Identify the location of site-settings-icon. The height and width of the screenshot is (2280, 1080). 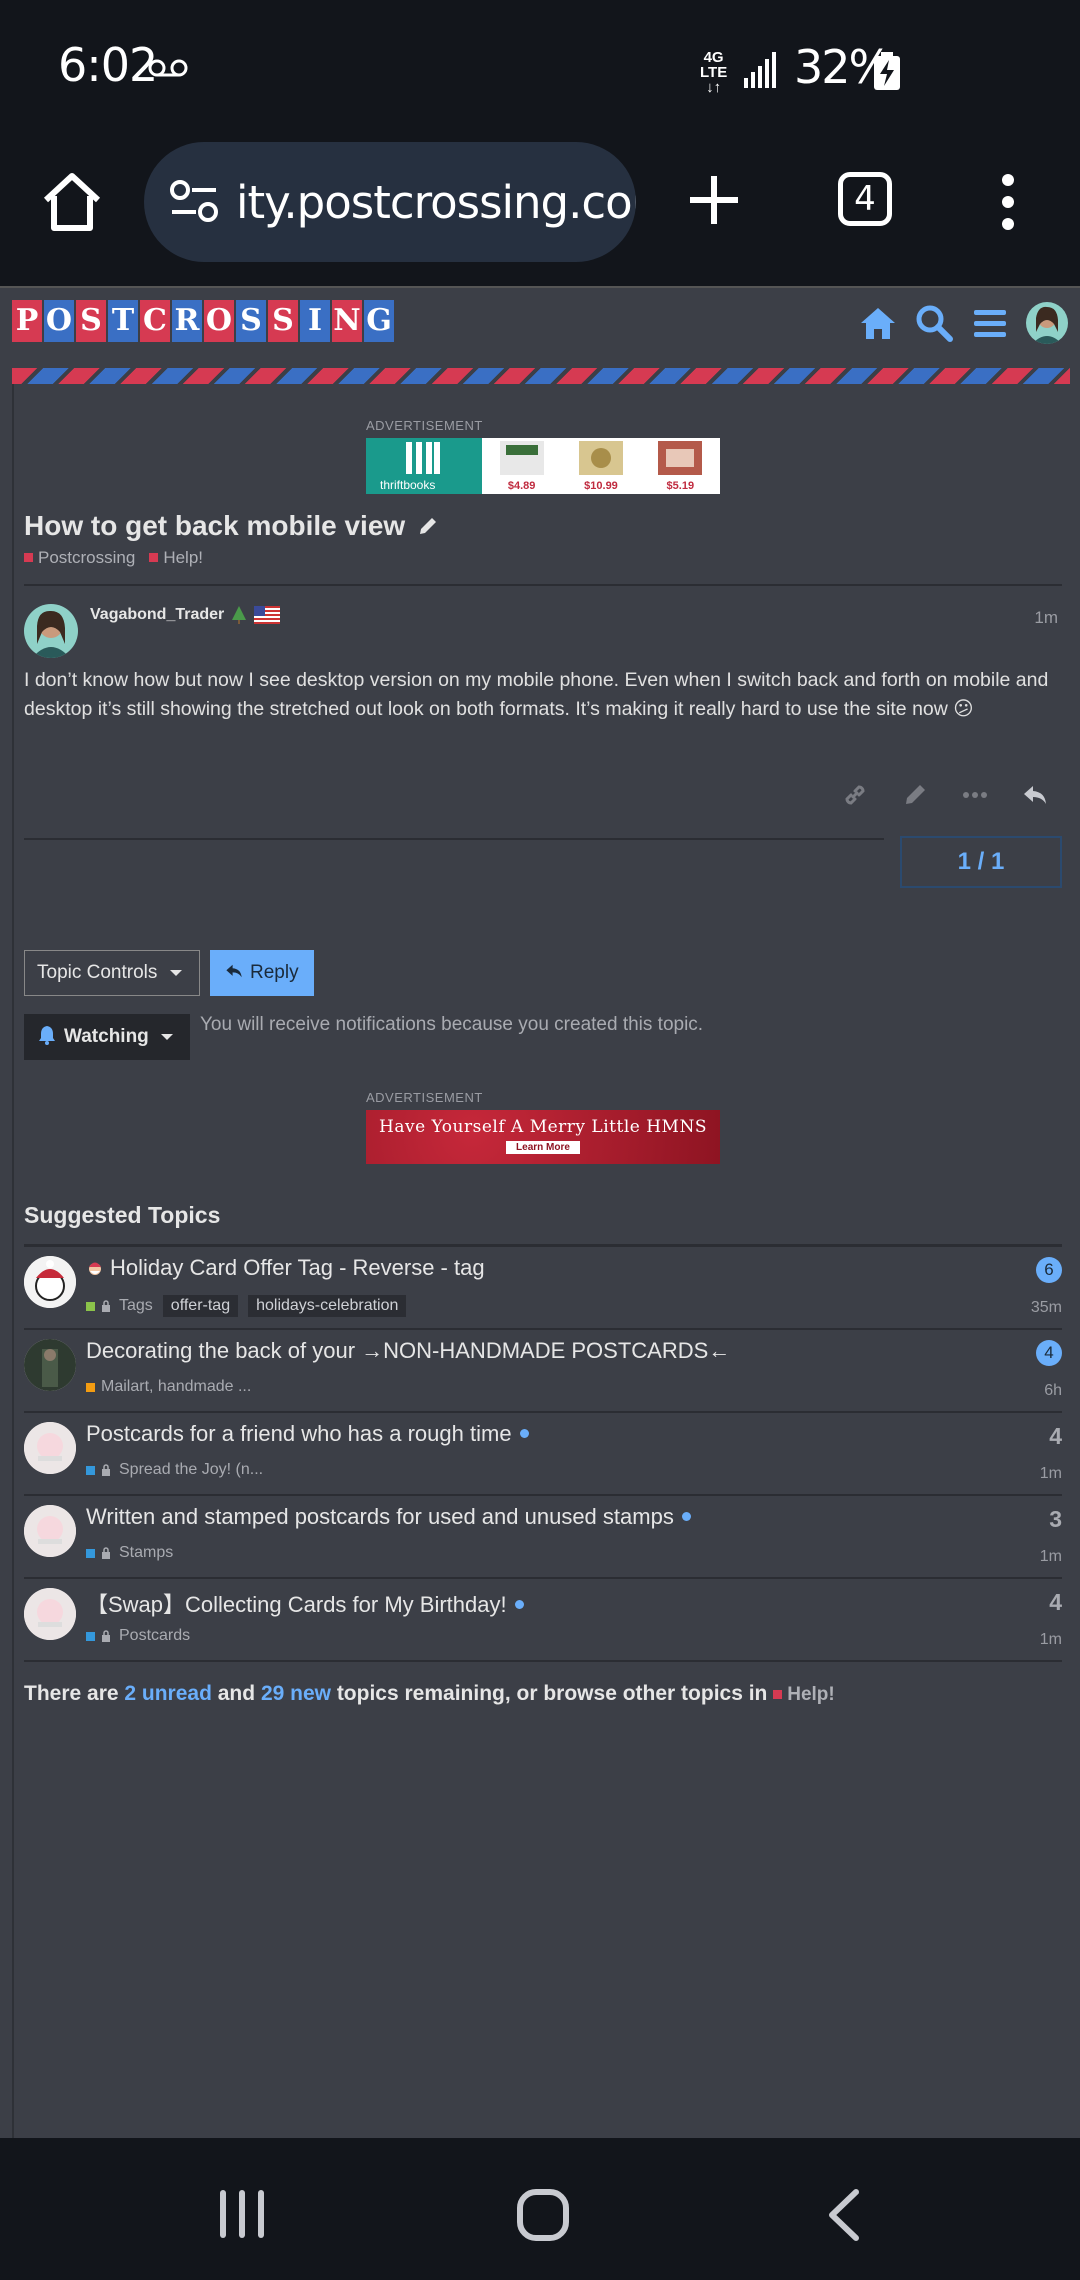
(194, 202).